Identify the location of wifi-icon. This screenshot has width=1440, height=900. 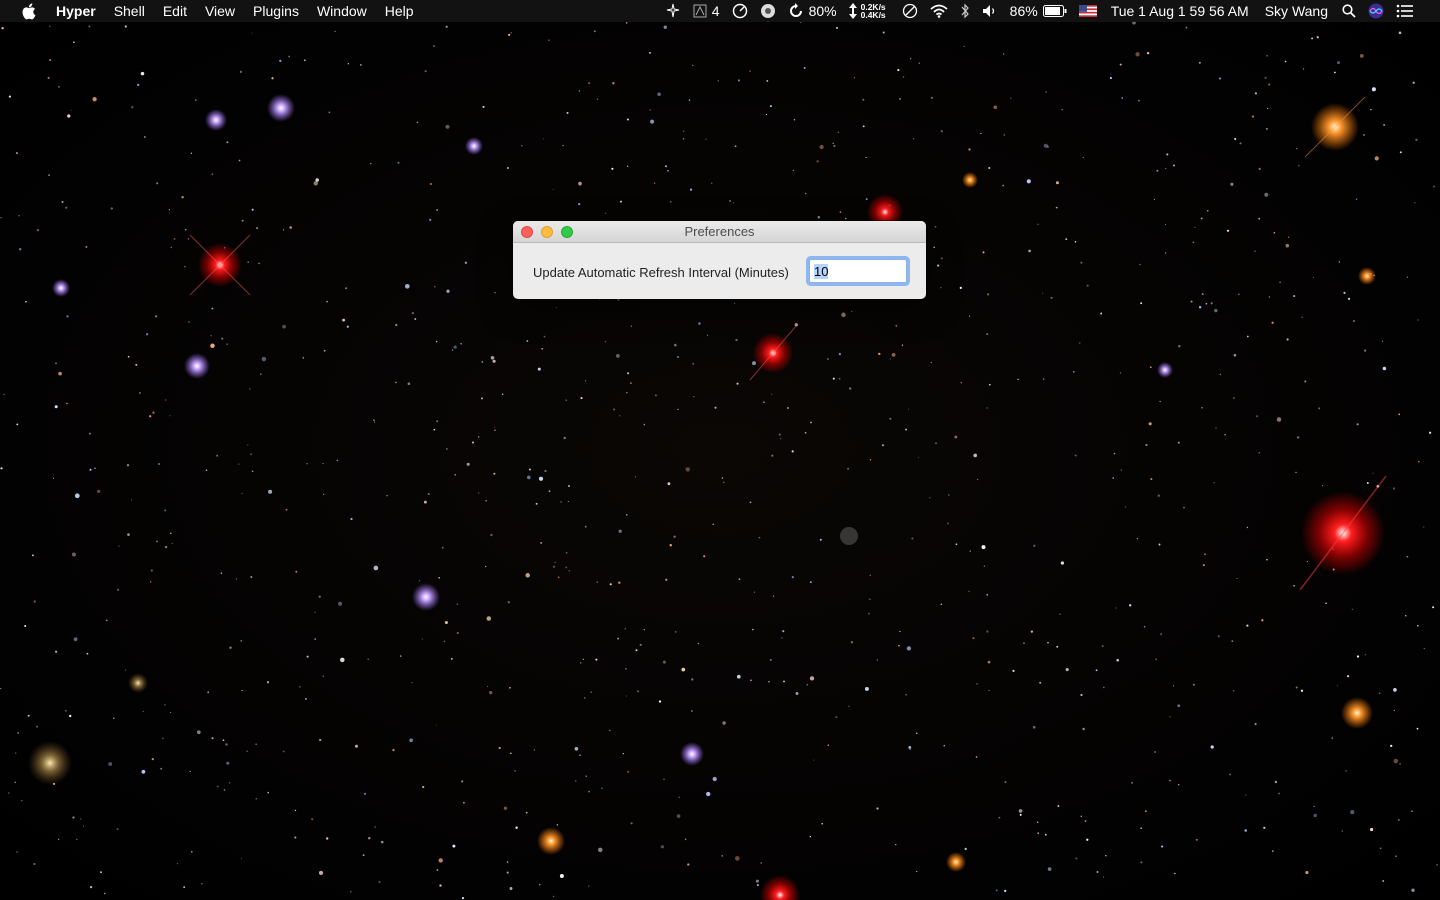
(939, 11).